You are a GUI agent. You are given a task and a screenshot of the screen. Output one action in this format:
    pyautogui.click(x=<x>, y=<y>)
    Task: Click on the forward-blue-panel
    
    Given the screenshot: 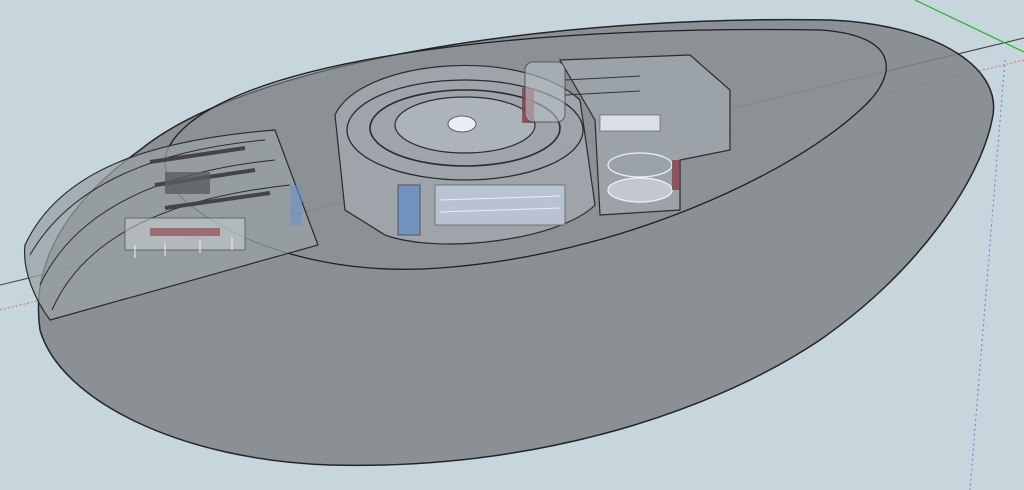 What is the action you would take?
    pyautogui.click(x=296, y=205)
    